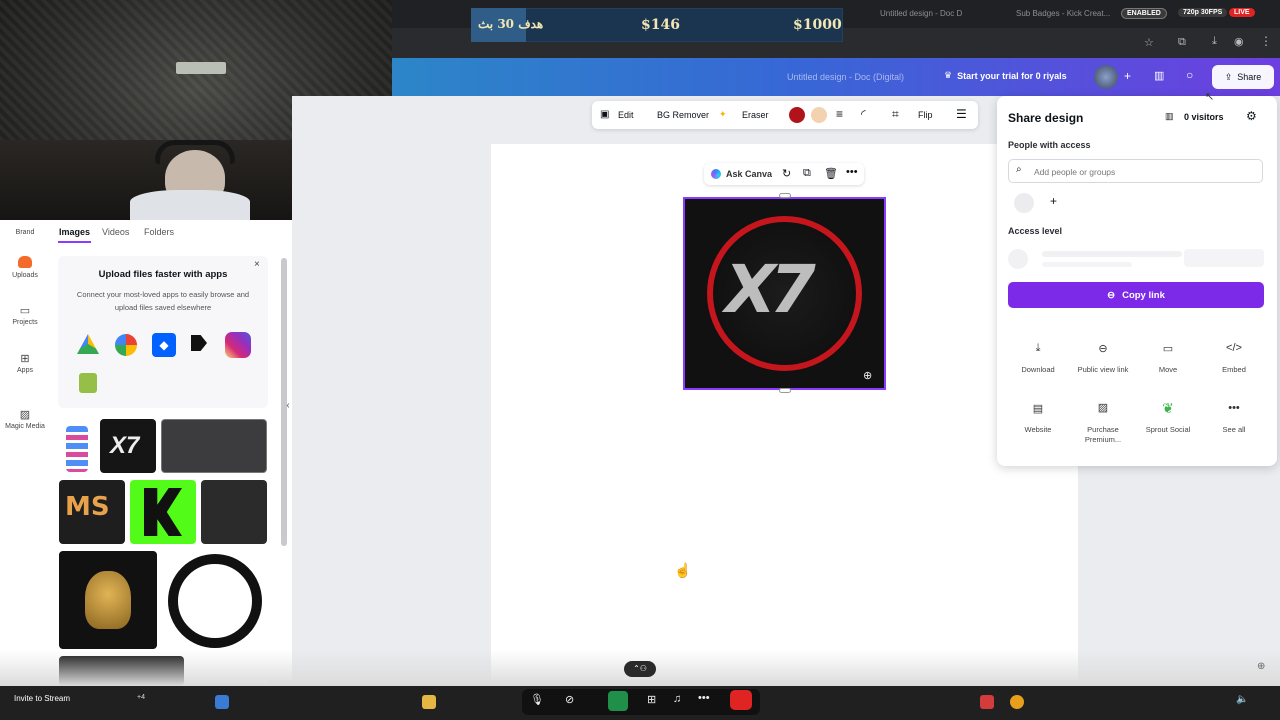 The image size is (1280, 720). Describe the element at coordinates (1112, 254) in the screenshot. I see `access-level-skeleton` at that location.